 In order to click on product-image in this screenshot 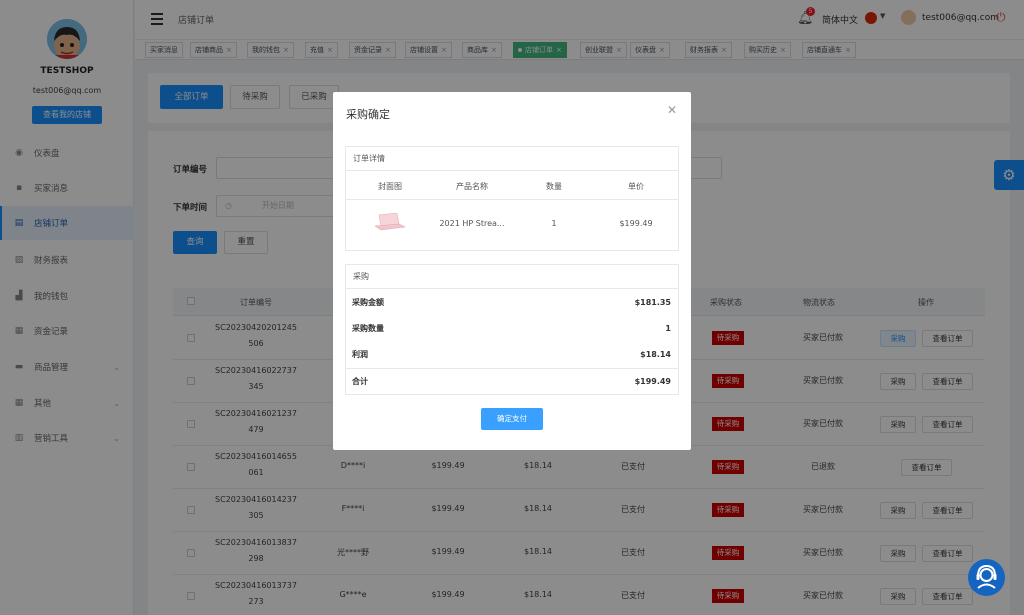, I will do `click(390, 221)`.